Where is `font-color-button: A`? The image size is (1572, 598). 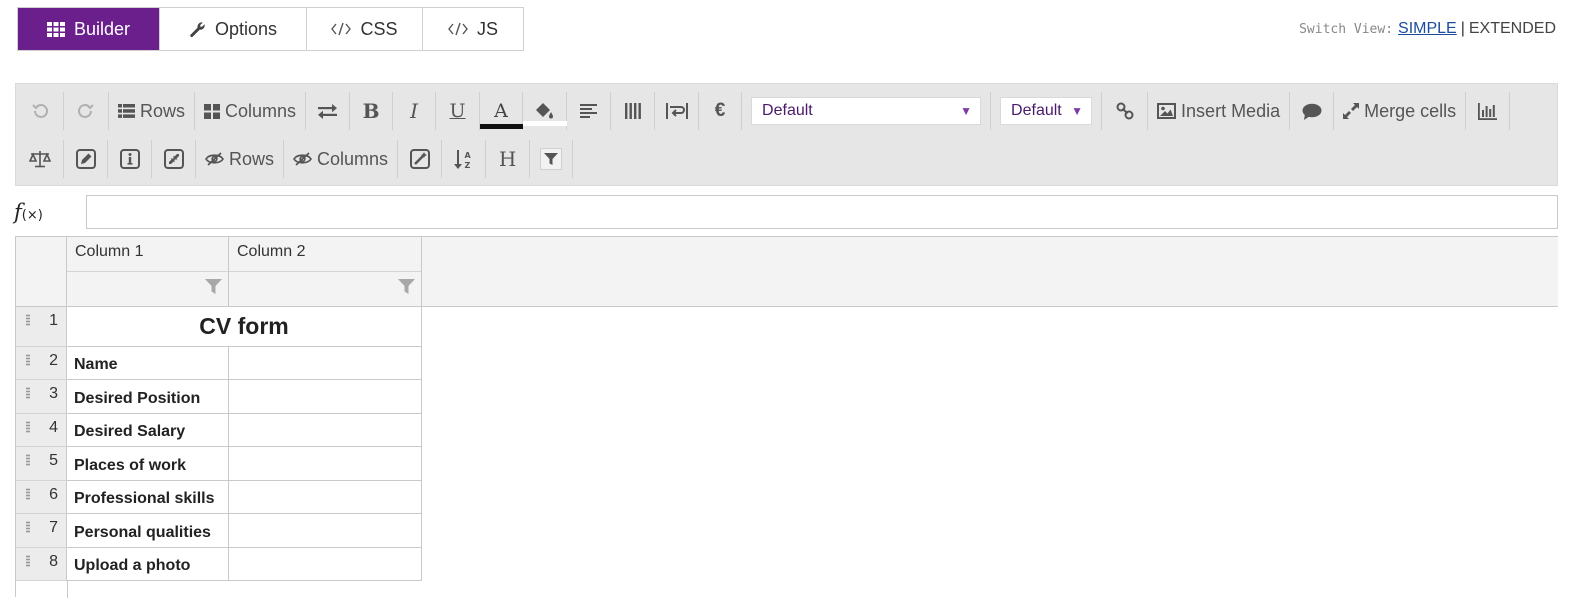
font-color-button: A is located at coordinates (501, 111).